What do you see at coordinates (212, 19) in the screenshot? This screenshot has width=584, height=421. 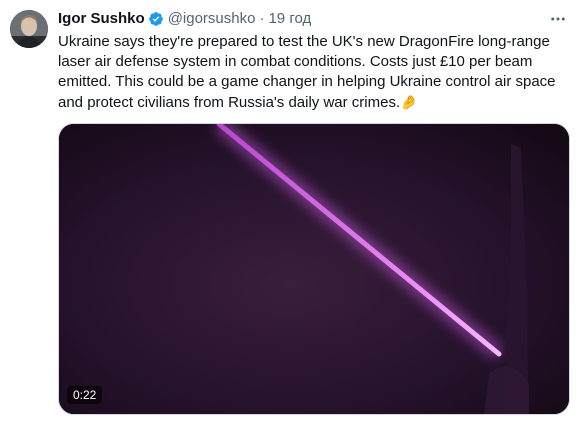 I see `author-handle: @igorsushko` at bounding box center [212, 19].